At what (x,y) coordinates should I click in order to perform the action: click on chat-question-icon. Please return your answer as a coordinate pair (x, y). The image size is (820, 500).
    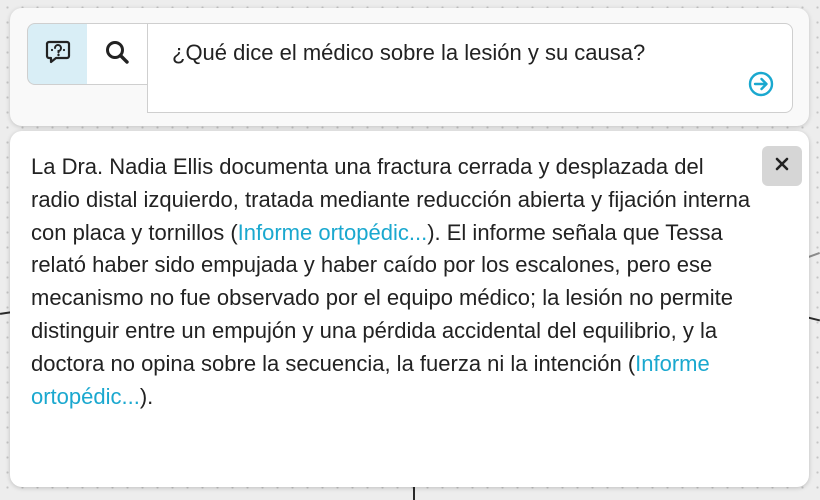
    Looking at the image, I should click on (58, 54).